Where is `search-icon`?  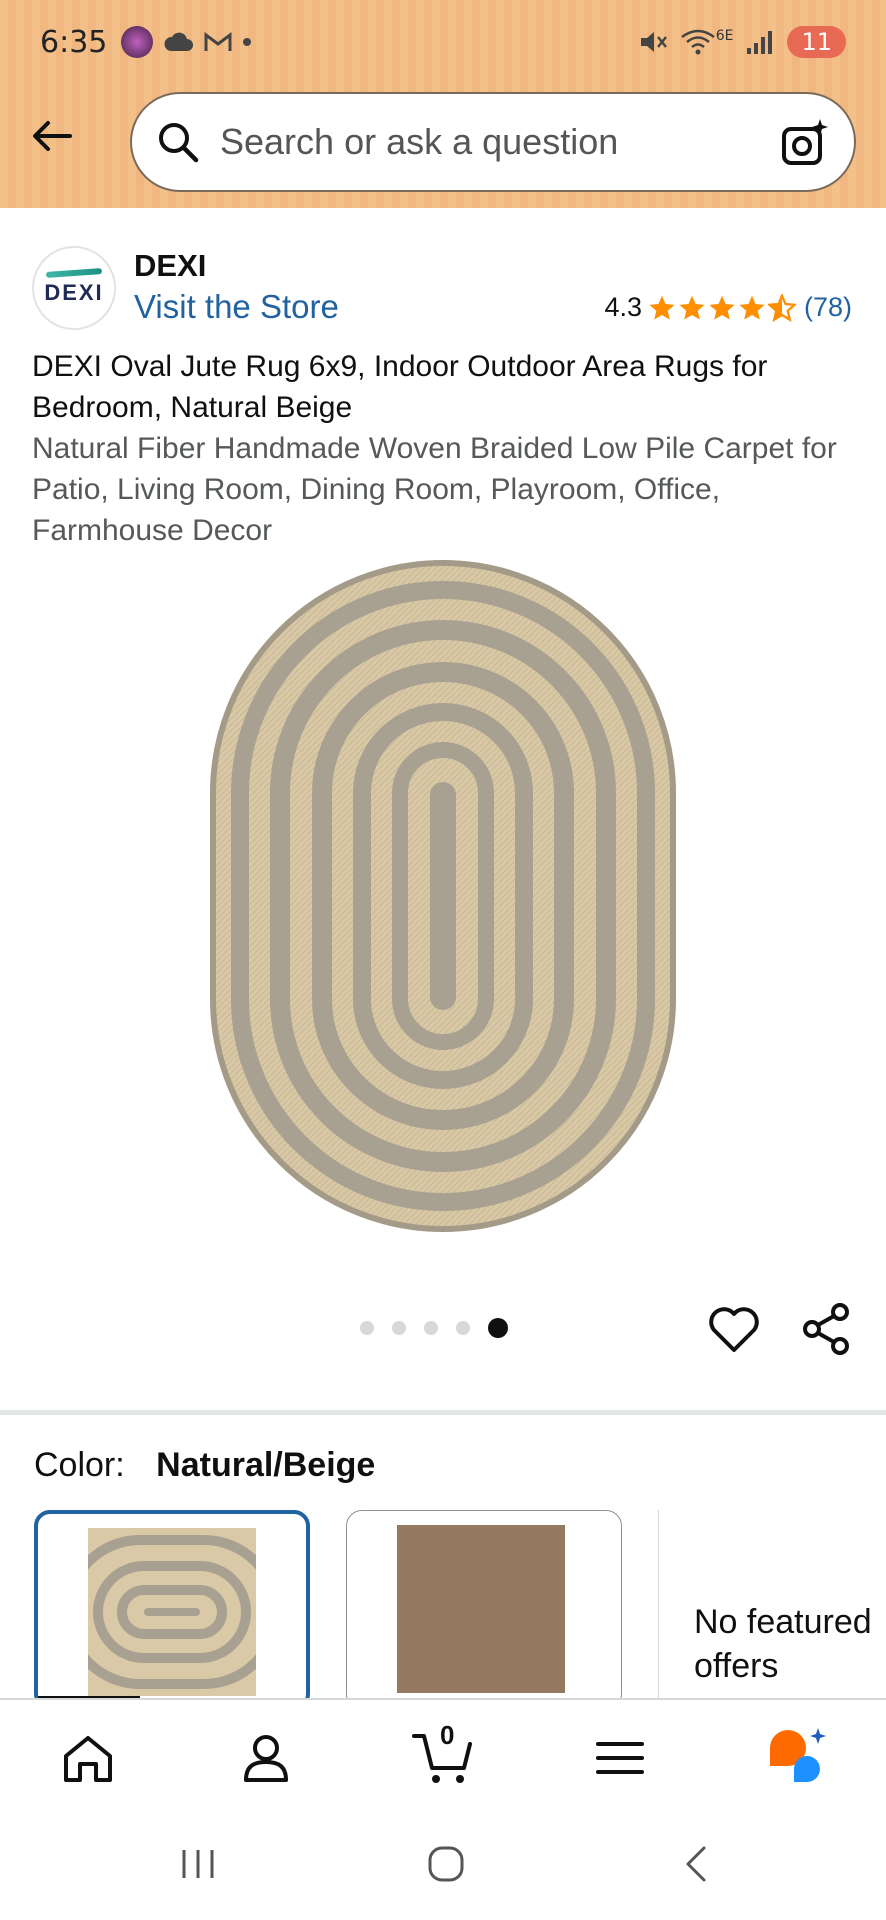 search-icon is located at coordinates (179, 143).